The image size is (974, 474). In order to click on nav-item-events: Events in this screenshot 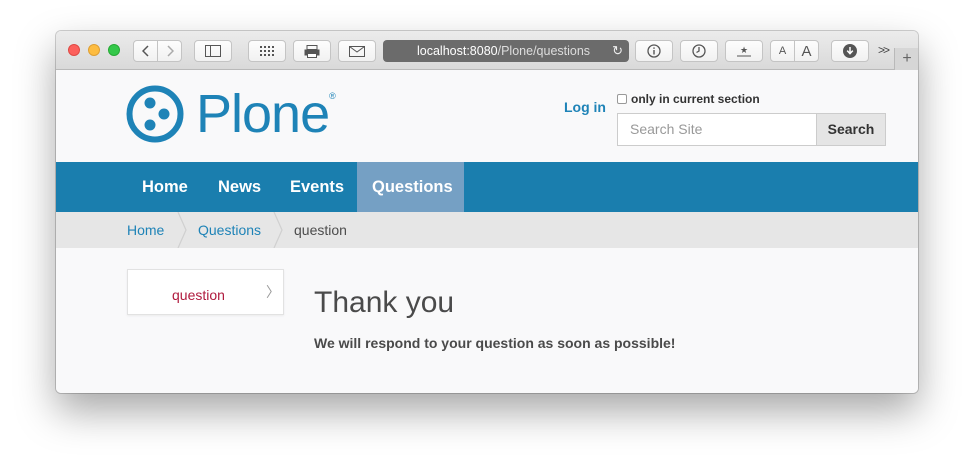, I will do `click(317, 187)`.